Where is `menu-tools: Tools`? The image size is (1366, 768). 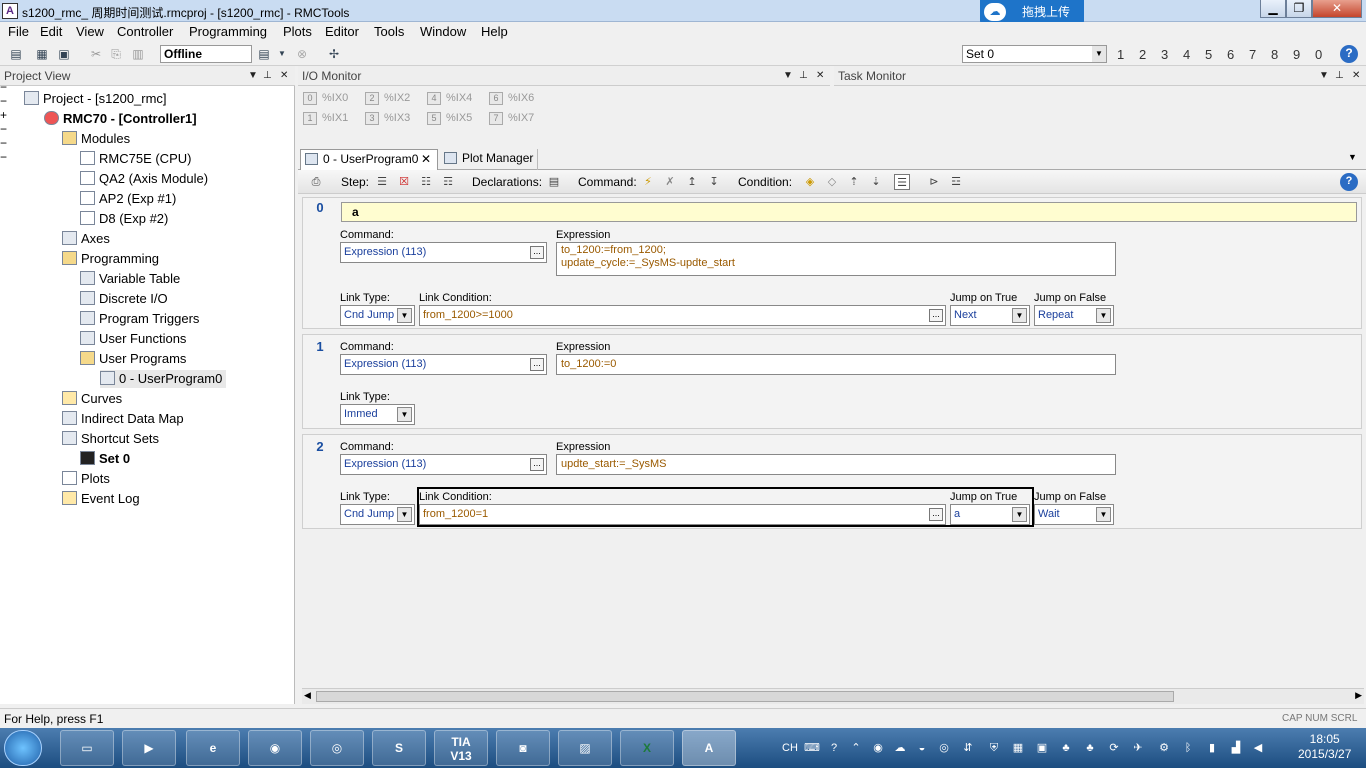 menu-tools: Tools is located at coordinates (389, 31).